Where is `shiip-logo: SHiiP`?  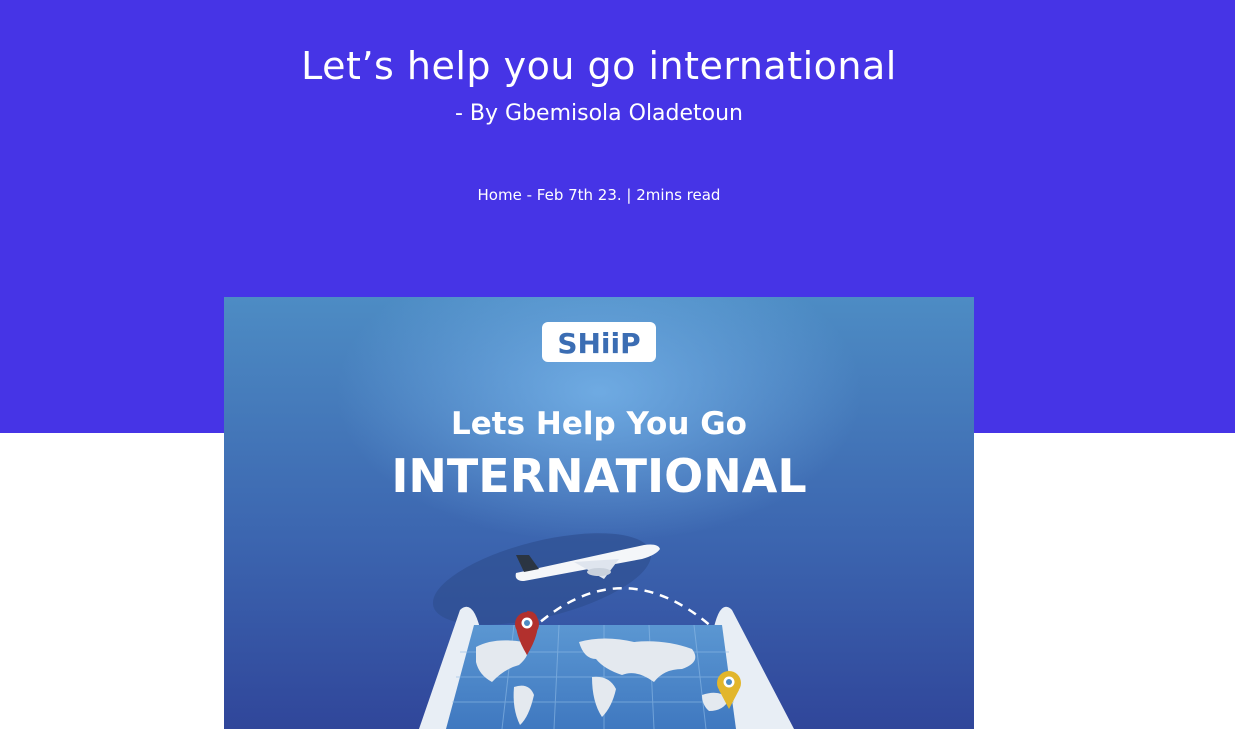 shiip-logo: SHiiP is located at coordinates (599, 342).